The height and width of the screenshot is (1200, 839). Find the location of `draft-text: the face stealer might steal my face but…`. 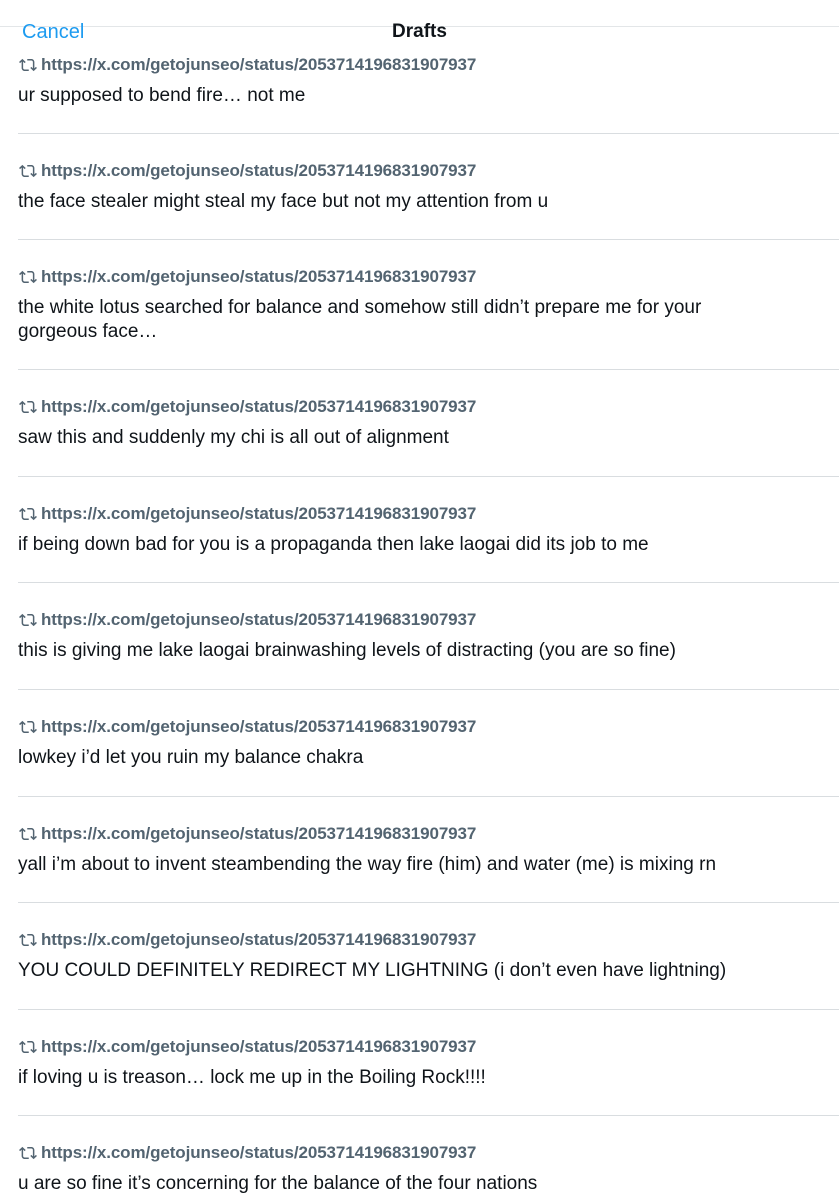

draft-text: the face stealer might steal my face but… is located at coordinates (283, 201).